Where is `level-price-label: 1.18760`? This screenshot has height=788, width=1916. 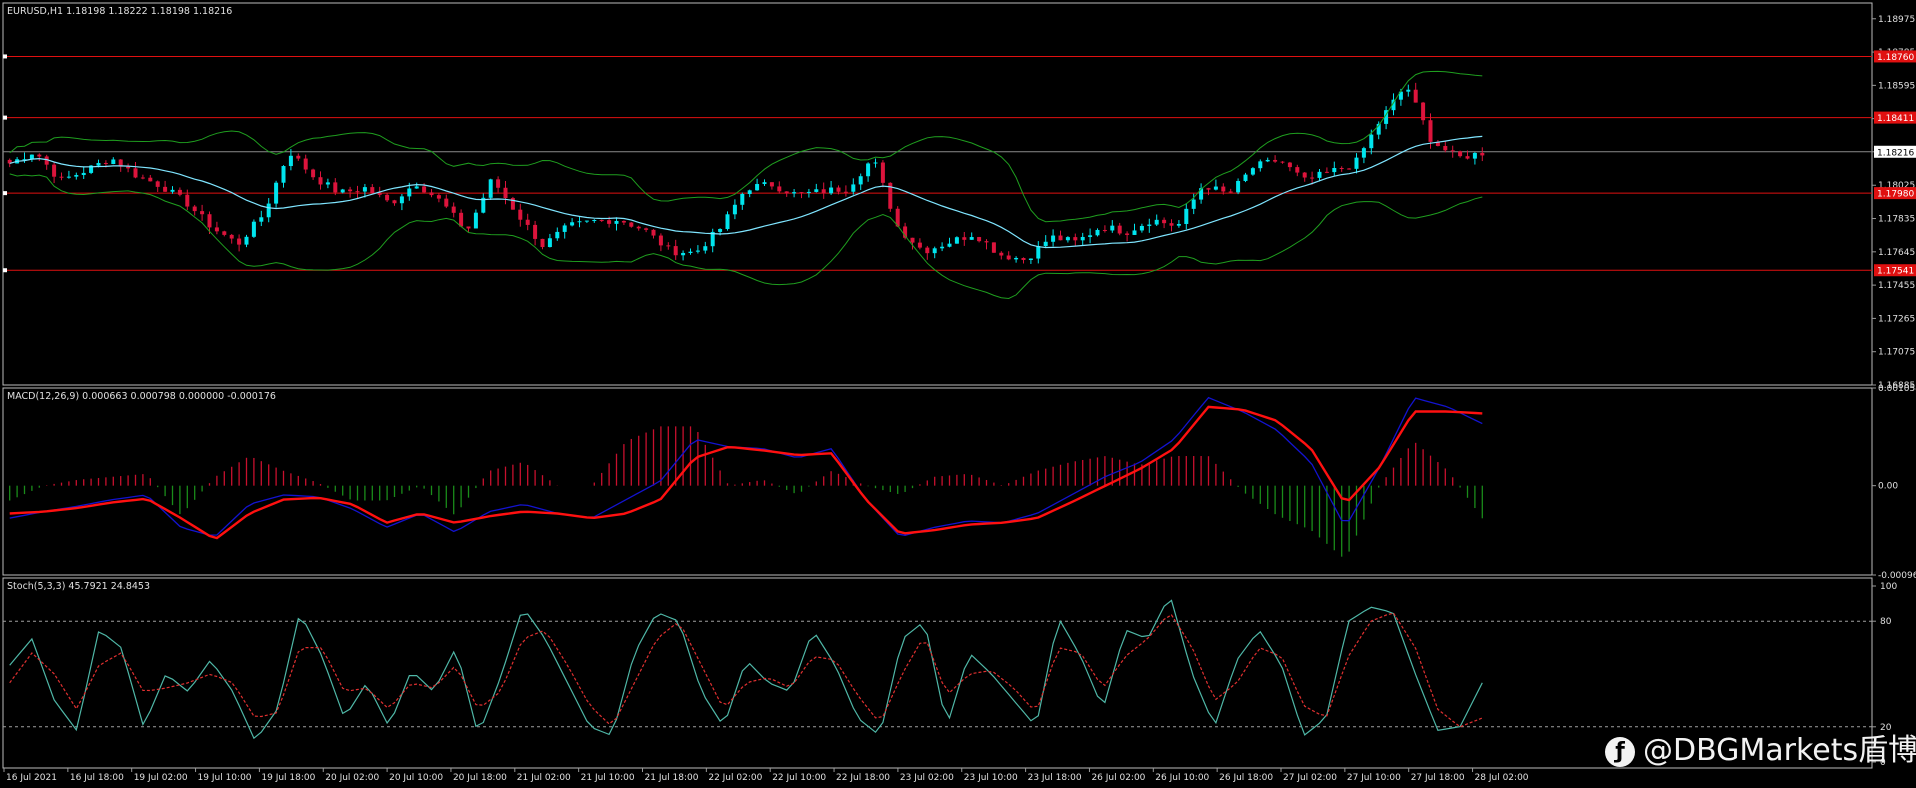
level-price-label: 1.18760 is located at coordinates (1895, 58).